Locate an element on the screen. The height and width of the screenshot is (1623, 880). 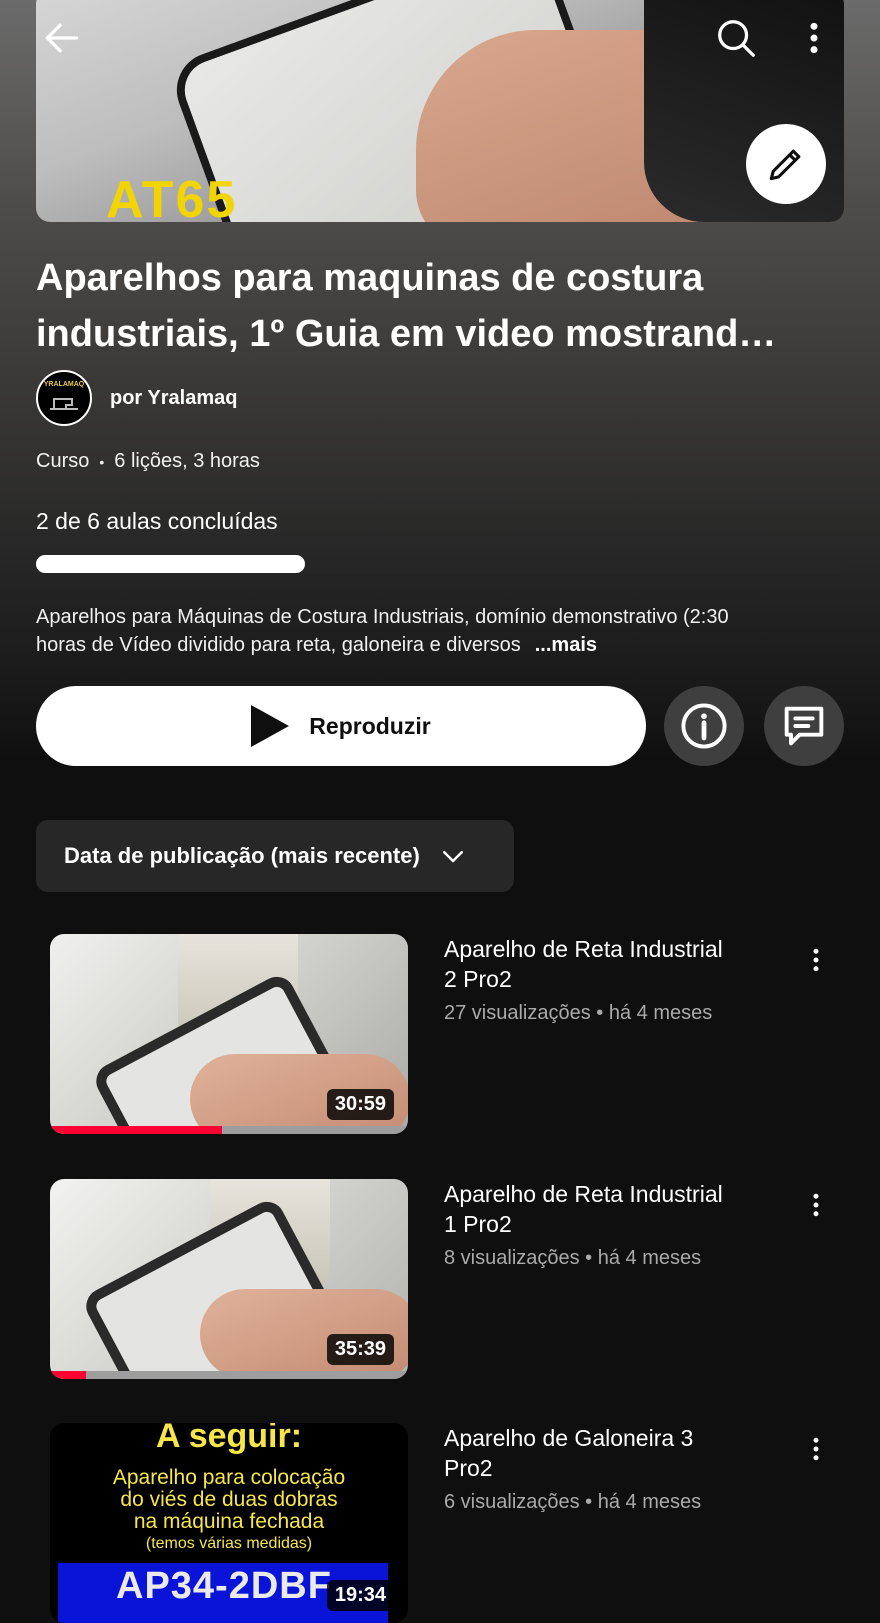
comments-button is located at coordinates (804, 726).